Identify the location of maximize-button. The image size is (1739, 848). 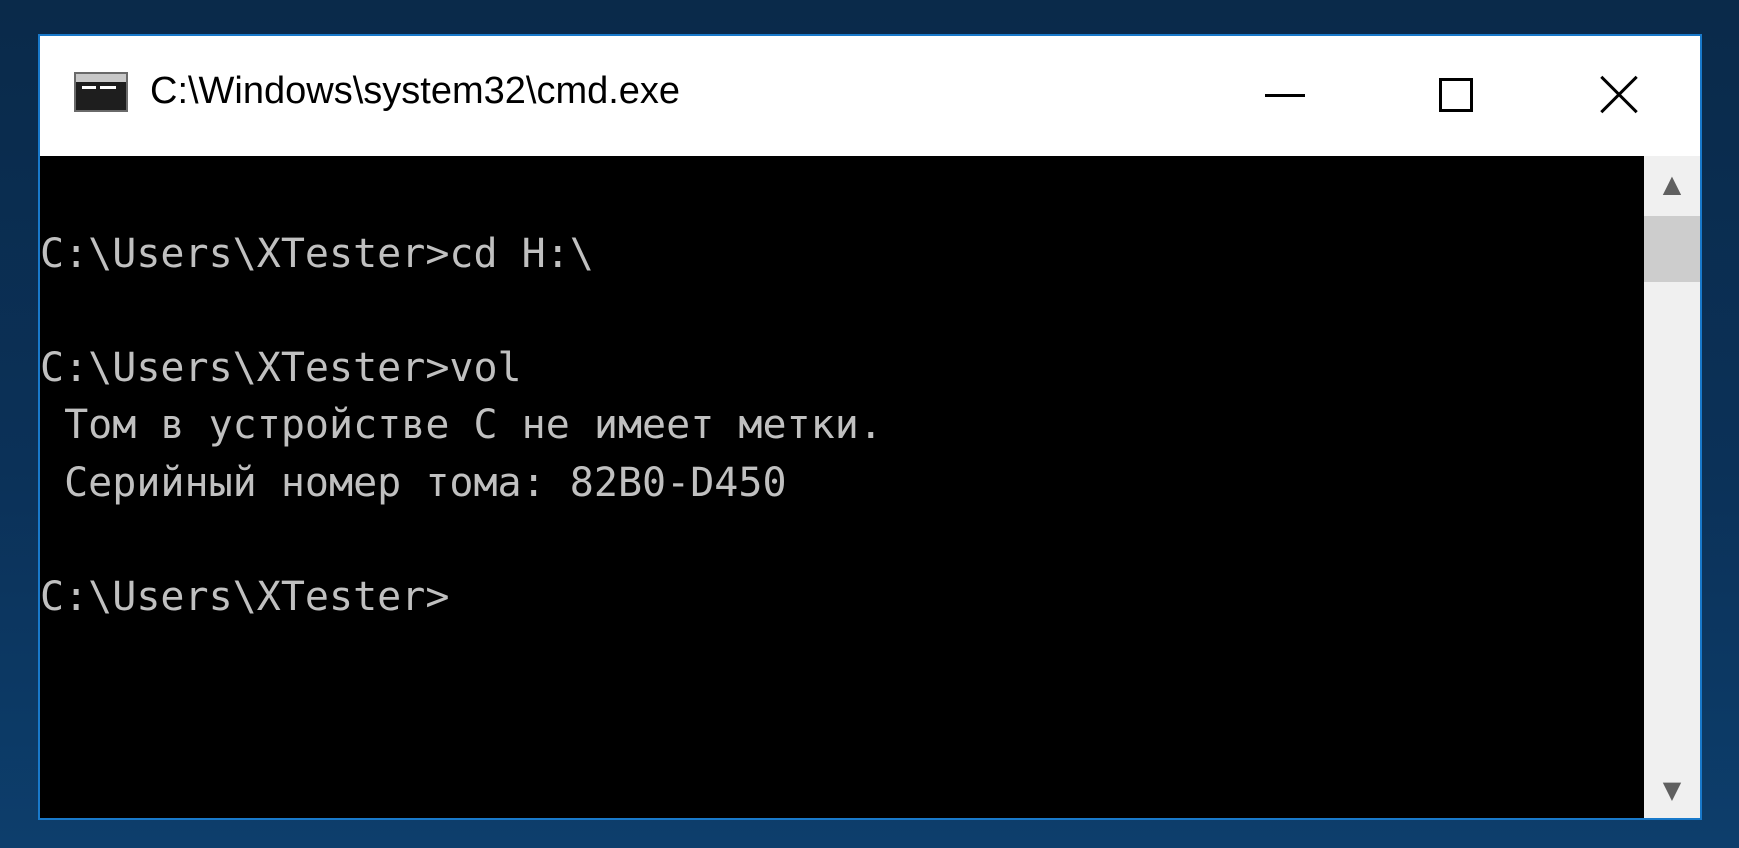
(1458, 96).